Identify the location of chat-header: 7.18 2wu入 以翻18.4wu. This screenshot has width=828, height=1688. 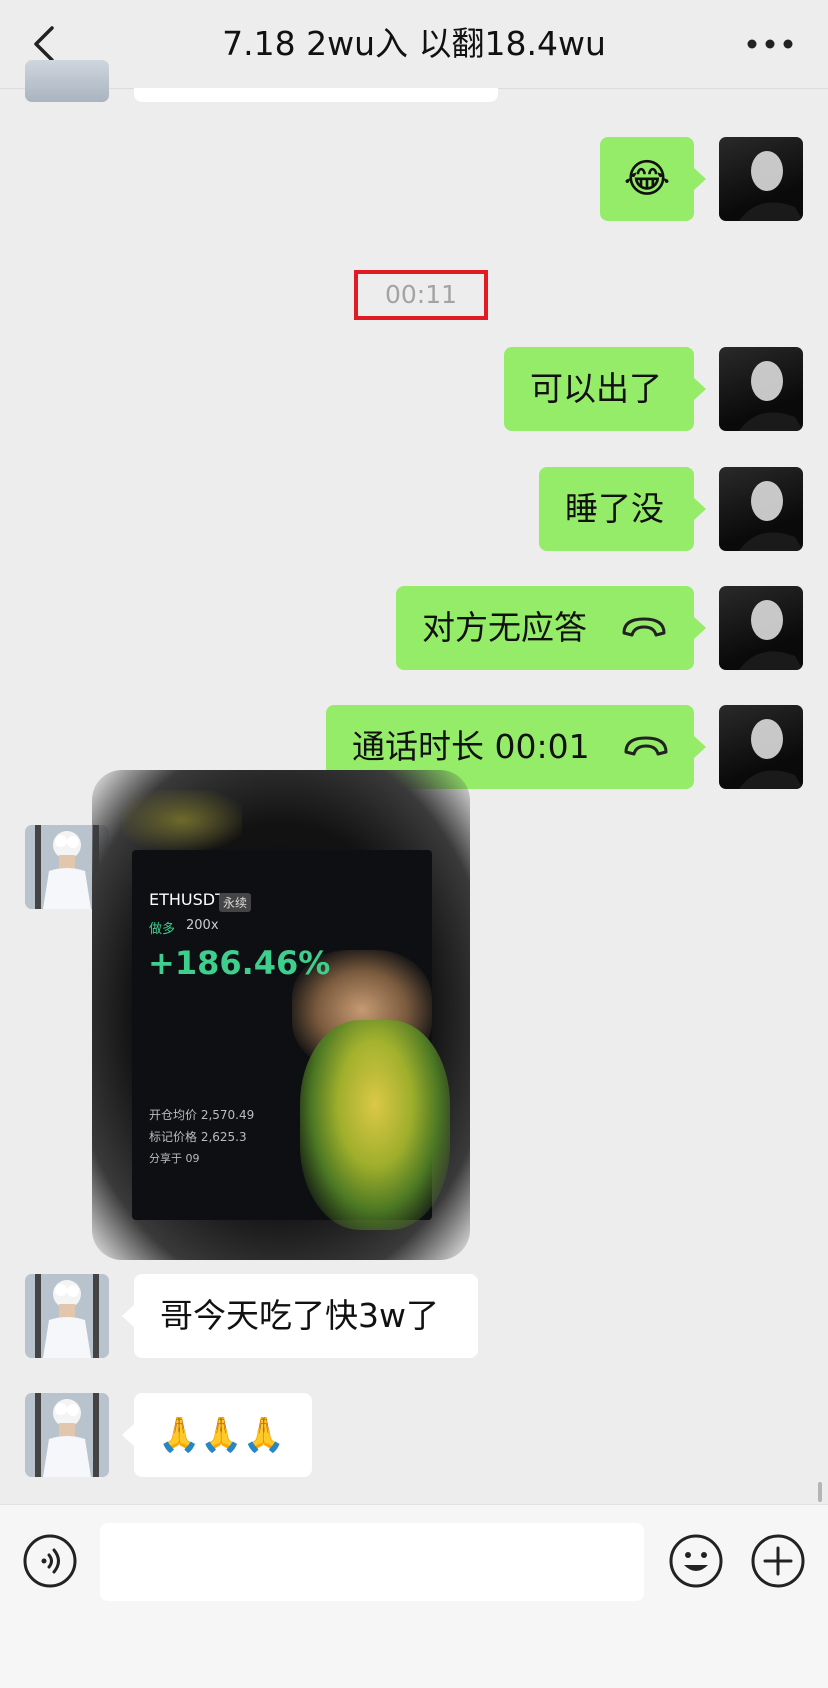
(414, 44).